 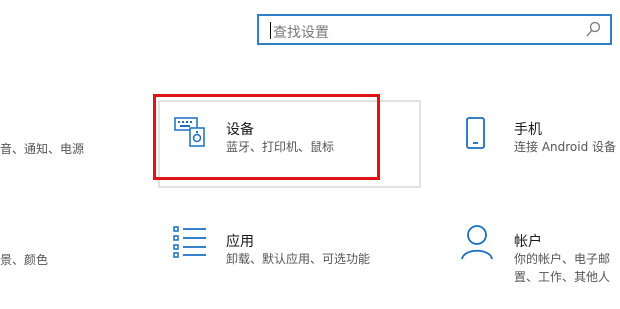 I want to click on devices-desc: 蓝牙、打印机、鼠标, so click(x=280, y=147).